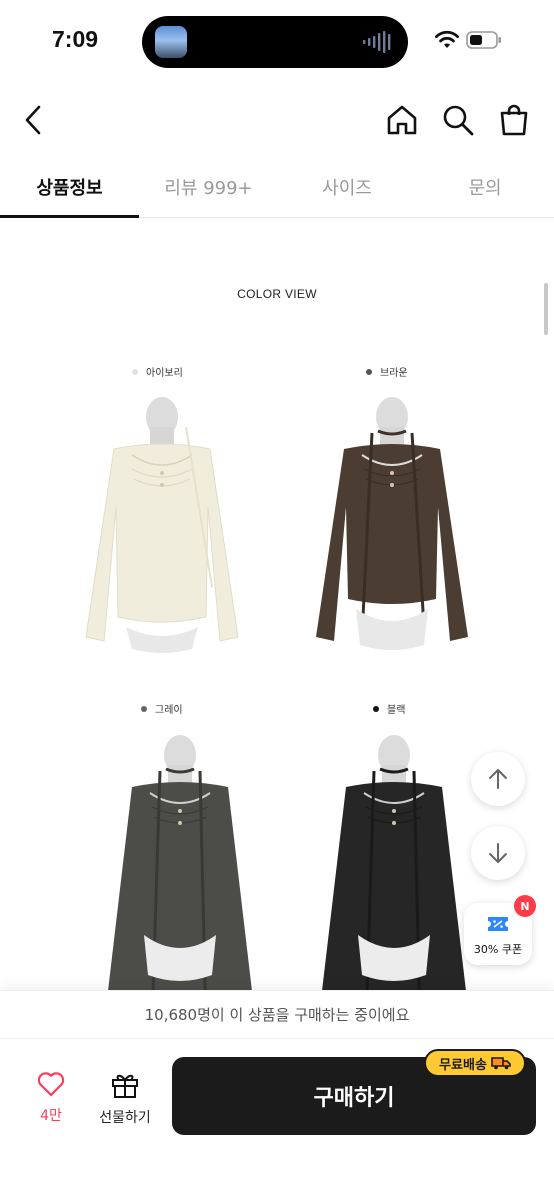 This screenshot has width=554, height=1200. I want to click on like-button: 4만, so click(51, 1098).